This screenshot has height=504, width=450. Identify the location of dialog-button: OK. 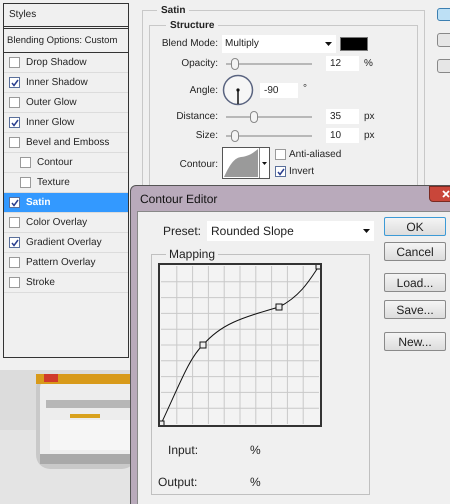
(415, 226).